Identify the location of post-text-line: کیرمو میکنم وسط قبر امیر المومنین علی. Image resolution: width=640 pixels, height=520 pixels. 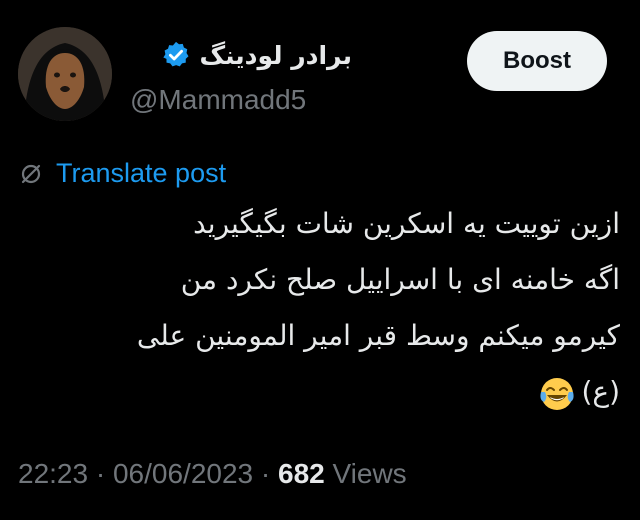
(378, 335).